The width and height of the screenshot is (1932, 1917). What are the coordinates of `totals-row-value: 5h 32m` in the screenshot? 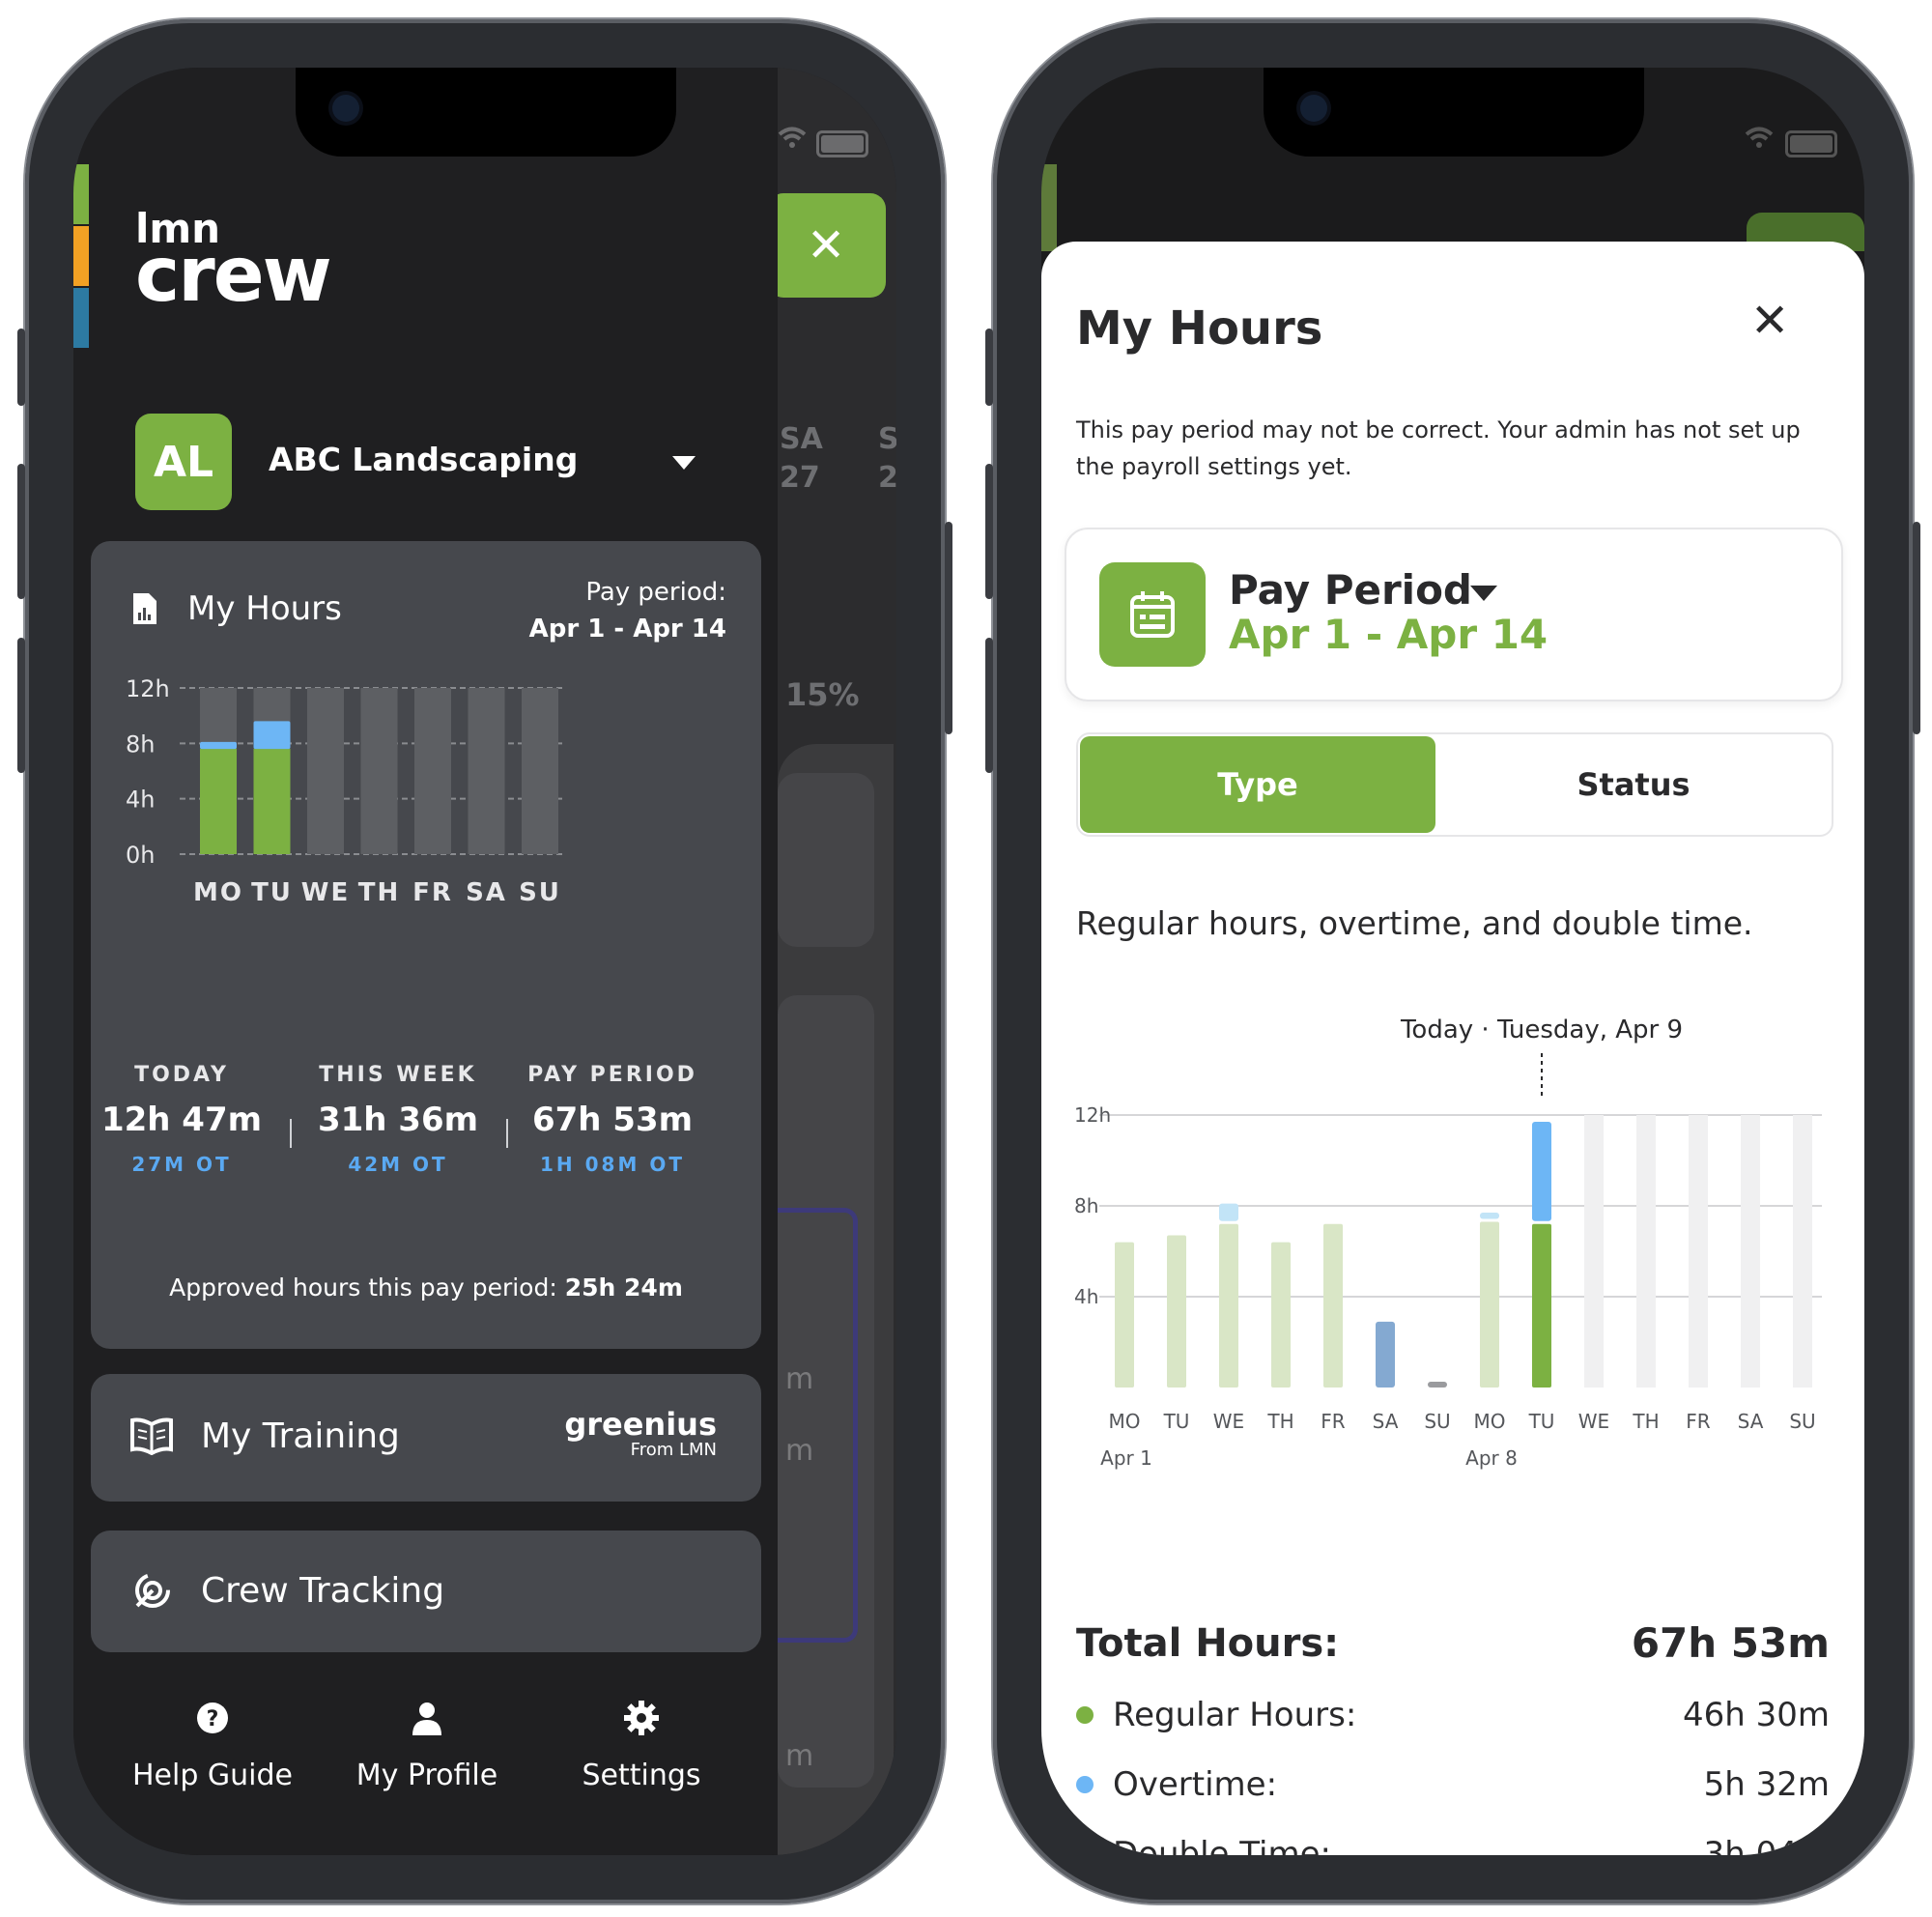 It's located at (1766, 1784).